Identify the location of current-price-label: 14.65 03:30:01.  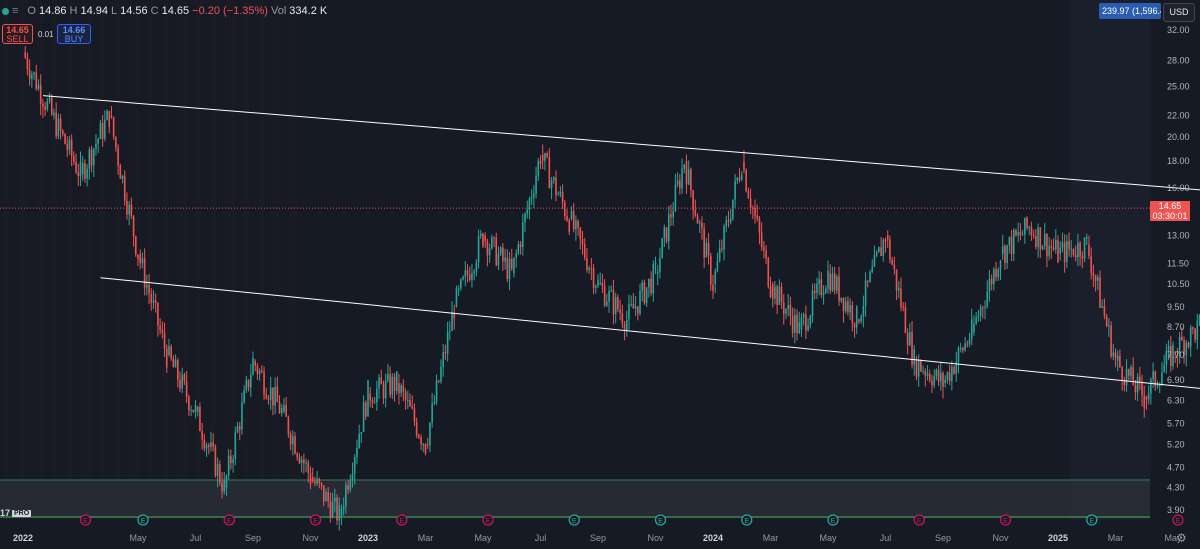
(1170, 211).